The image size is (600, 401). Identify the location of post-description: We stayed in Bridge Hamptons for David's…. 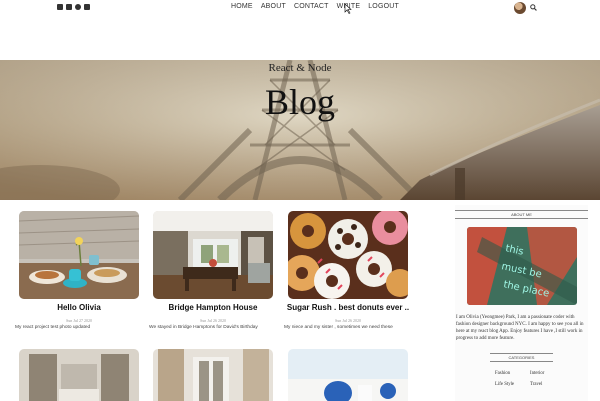
(203, 327).